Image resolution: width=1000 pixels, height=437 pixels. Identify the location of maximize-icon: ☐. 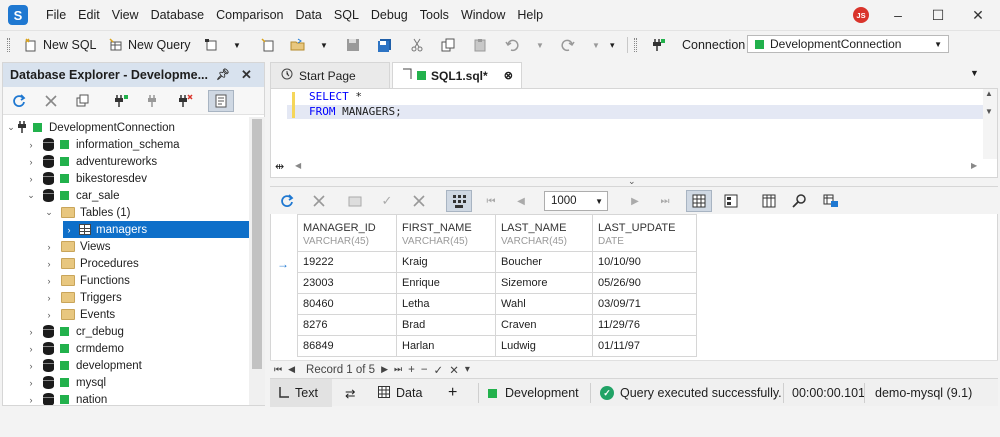
(938, 15).